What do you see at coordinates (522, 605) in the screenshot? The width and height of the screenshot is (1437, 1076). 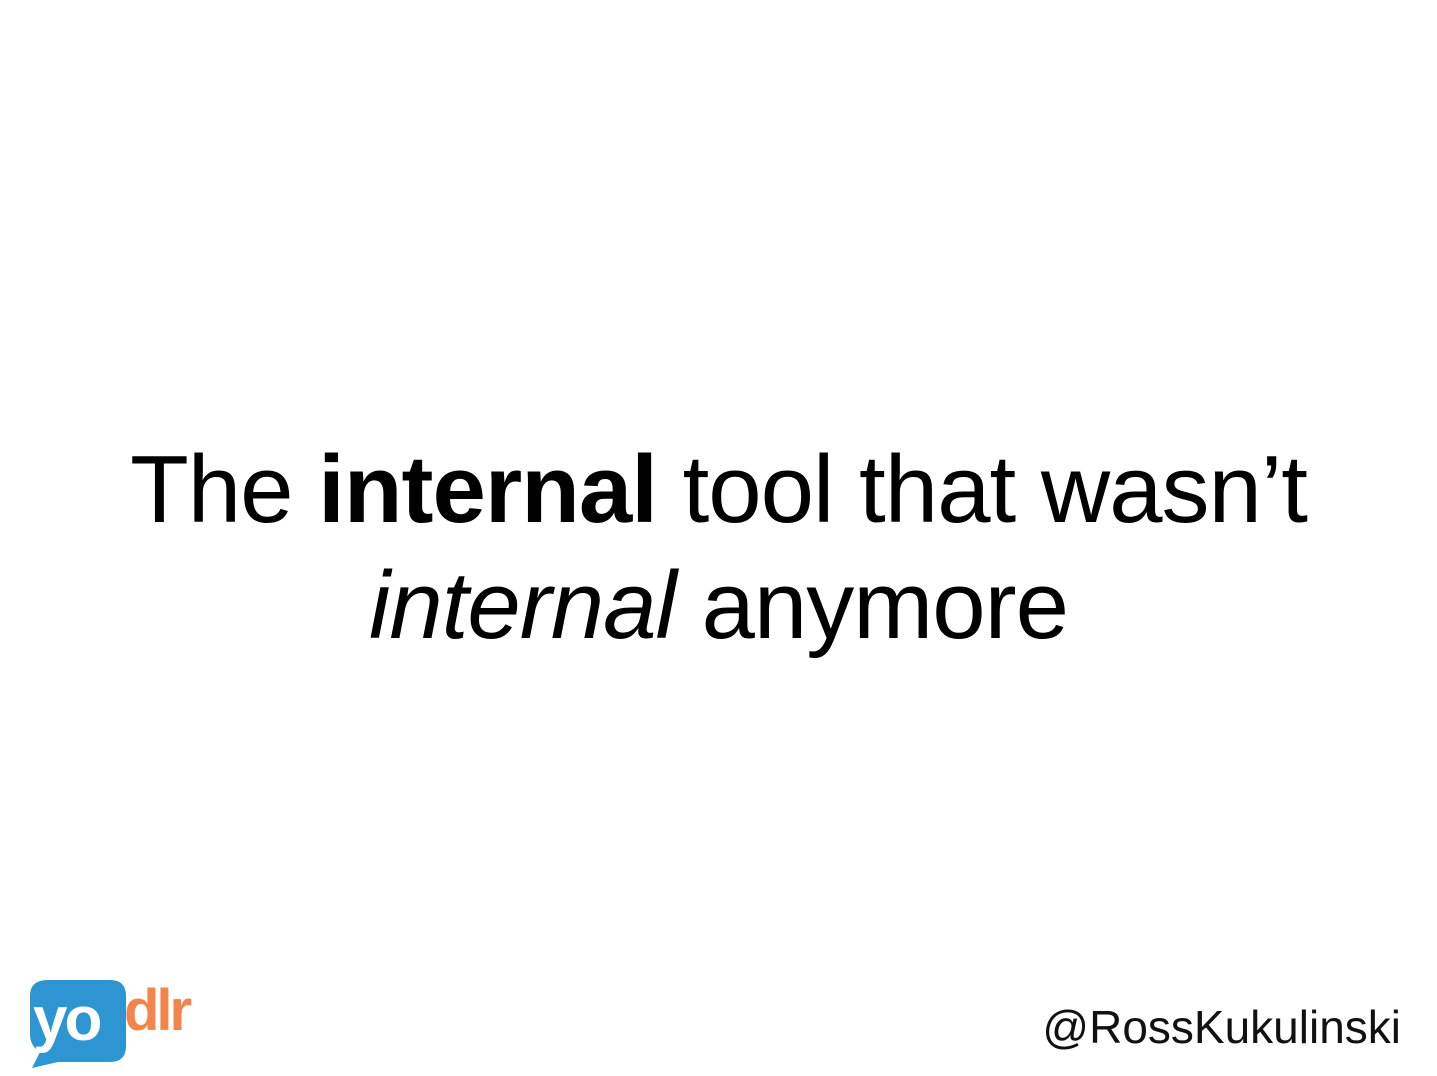 I see `headline-italic-word: internal` at bounding box center [522, 605].